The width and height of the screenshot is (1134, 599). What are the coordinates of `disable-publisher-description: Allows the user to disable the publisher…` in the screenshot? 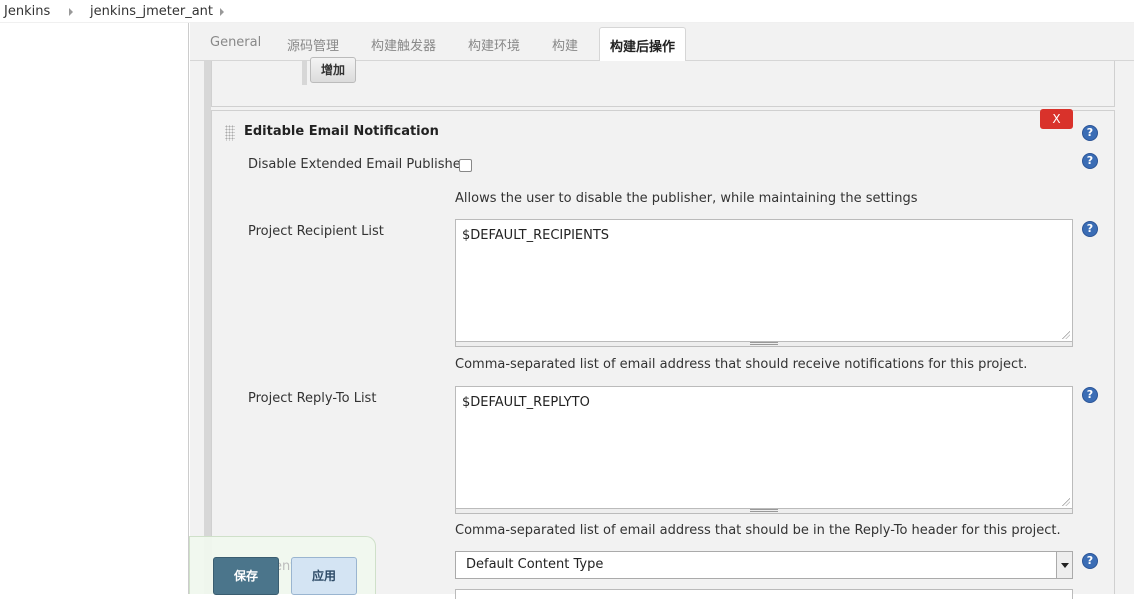 It's located at (686, 198).